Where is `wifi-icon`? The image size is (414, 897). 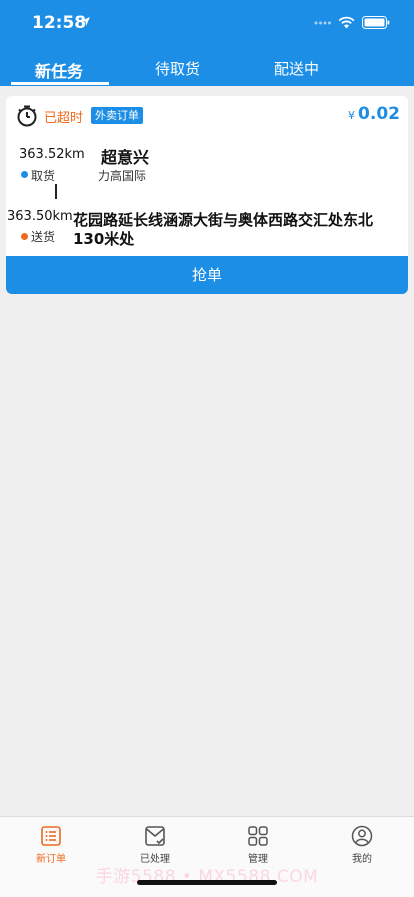
wifi-icon is located at coordinates (346, 22).